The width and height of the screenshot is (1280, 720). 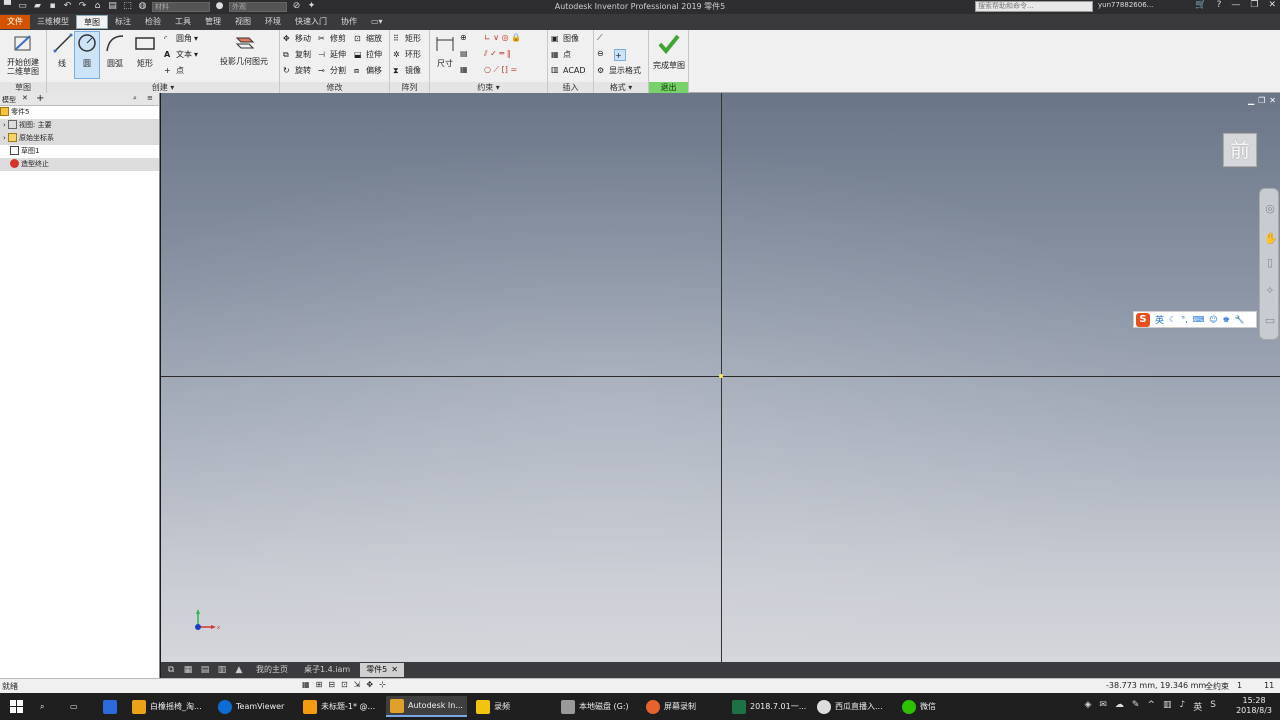 What do you see at coordinates (272, 670) in the screenshot?
I see `doc-tab-home: 我的主页` at bounding box center [272, 670].